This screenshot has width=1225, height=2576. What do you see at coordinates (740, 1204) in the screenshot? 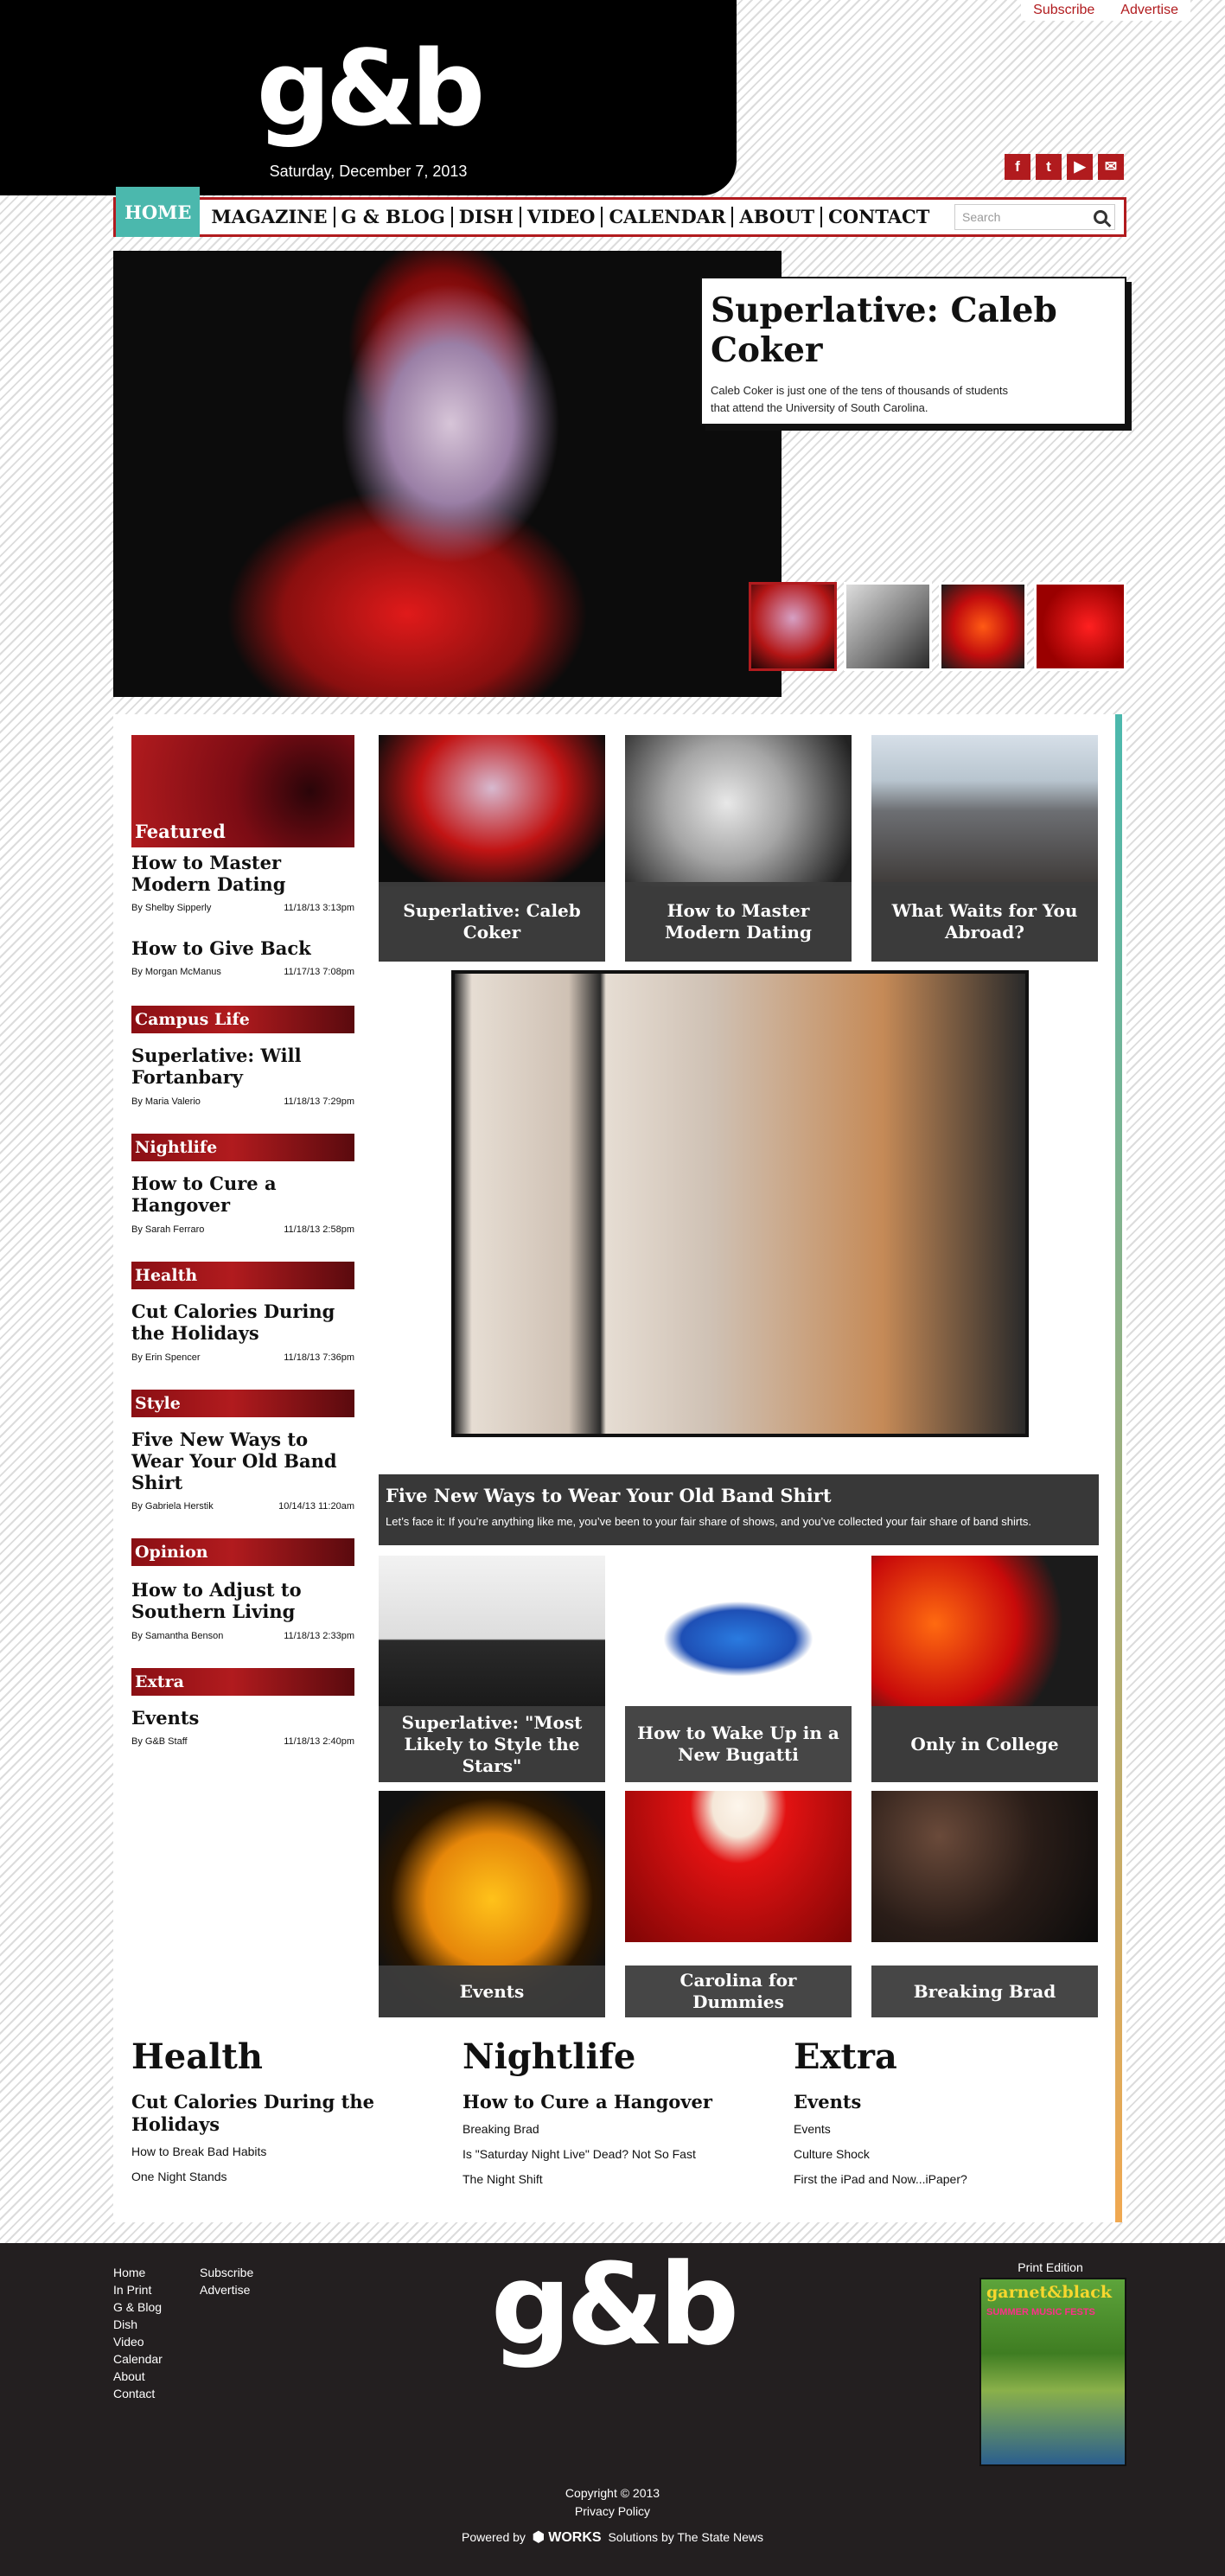
I see `feature-image` at bounding box center [740, 1204].